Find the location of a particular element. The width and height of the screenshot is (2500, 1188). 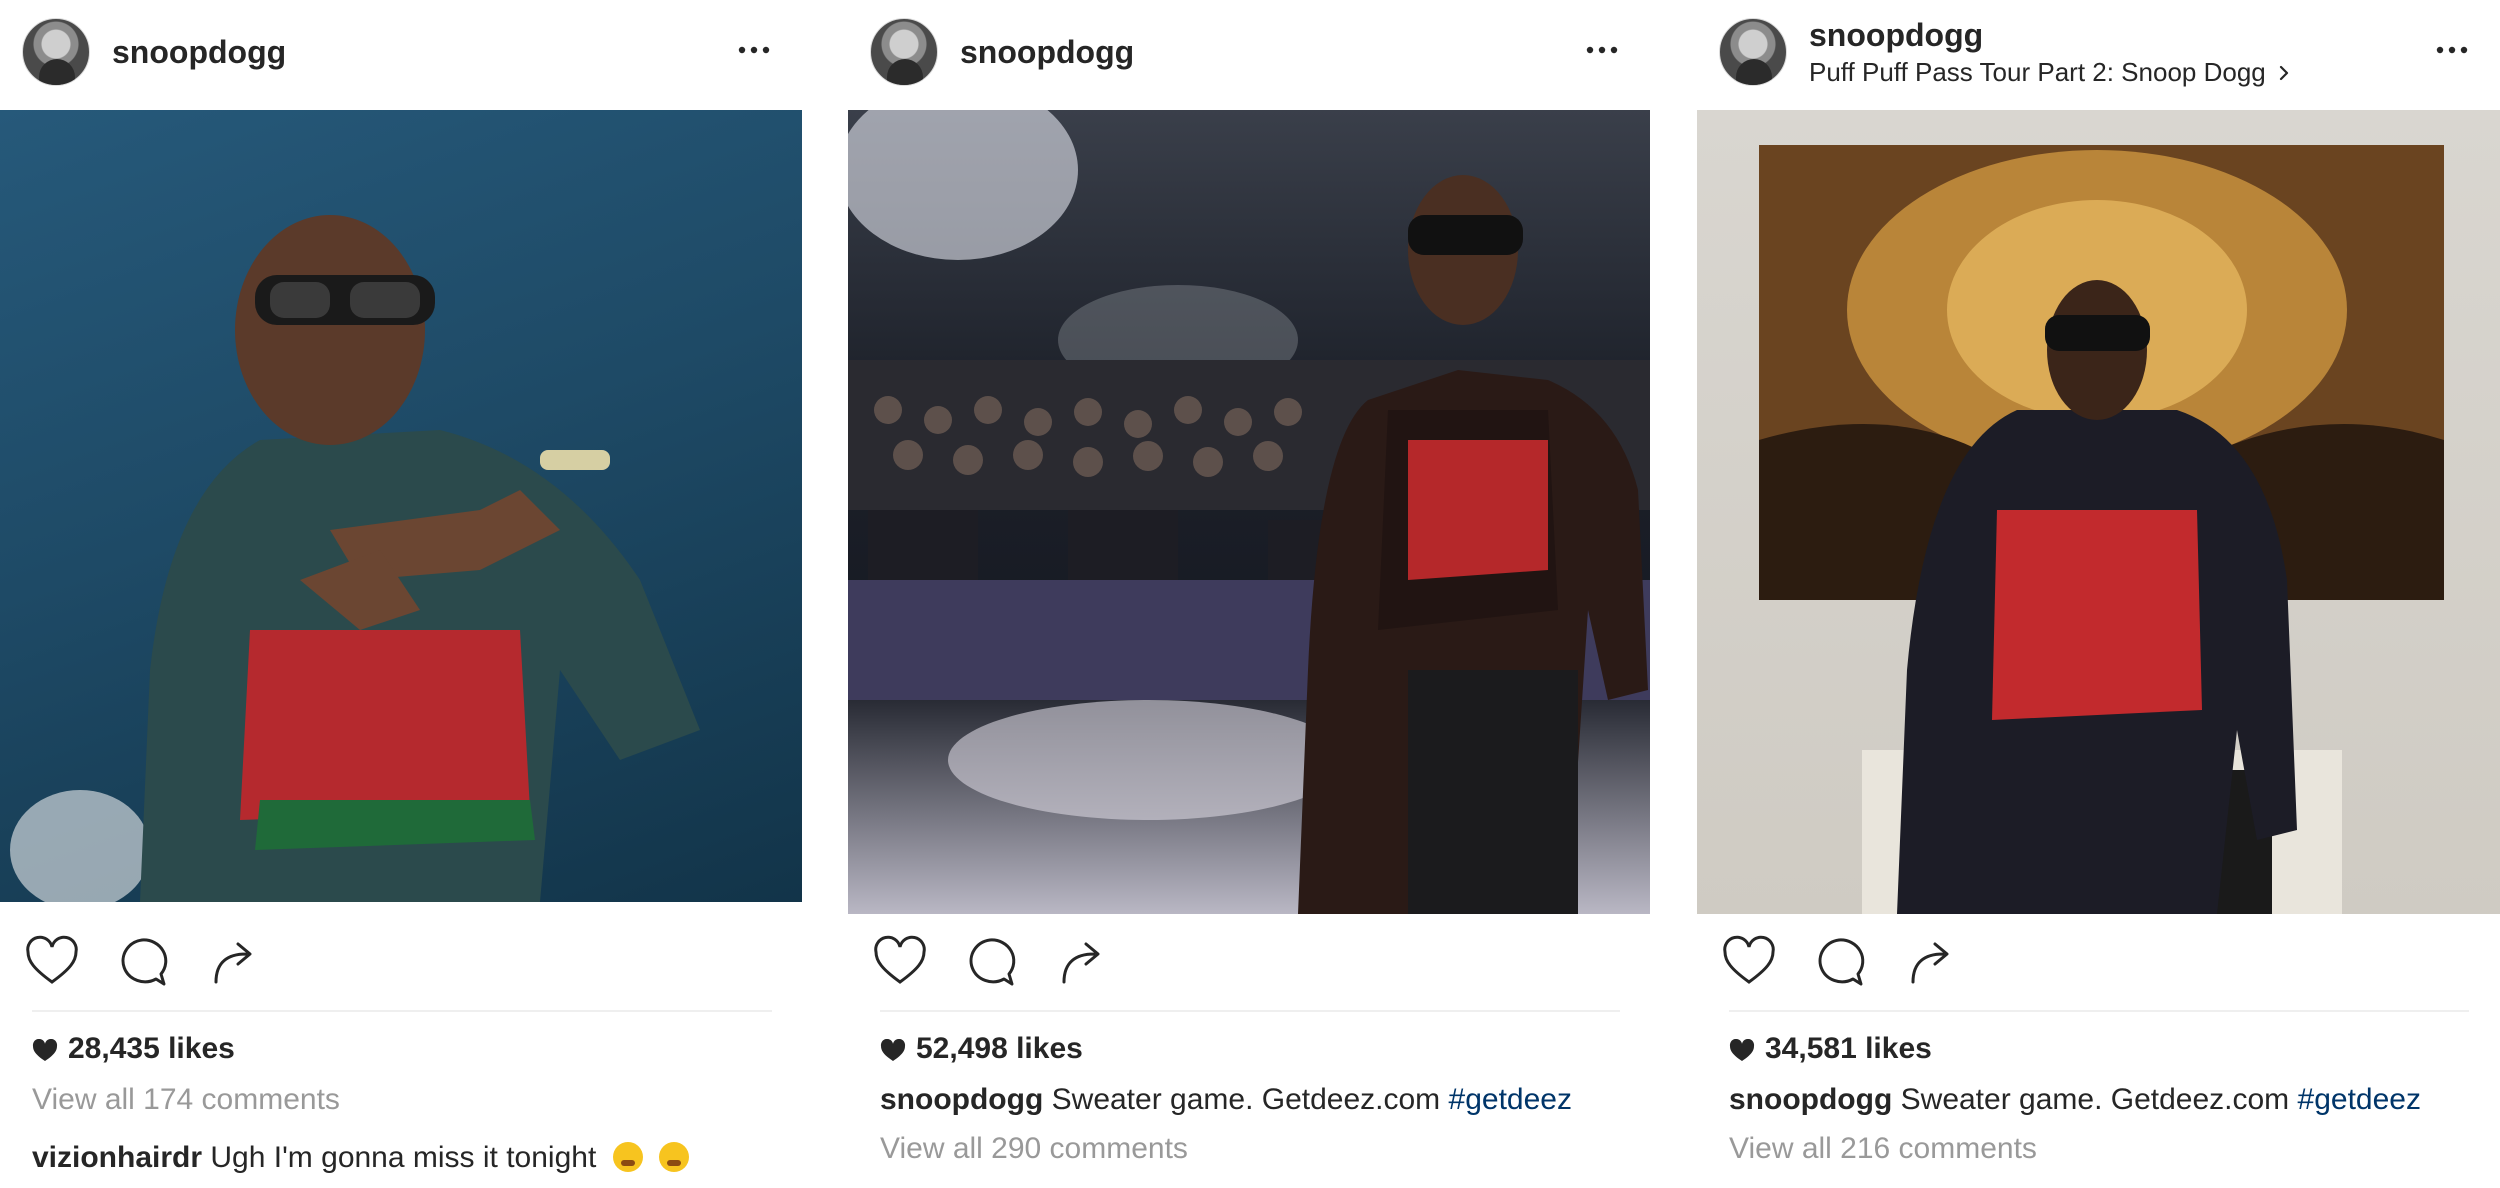

chevron-right-icon is located at coordinates (2284, 70).